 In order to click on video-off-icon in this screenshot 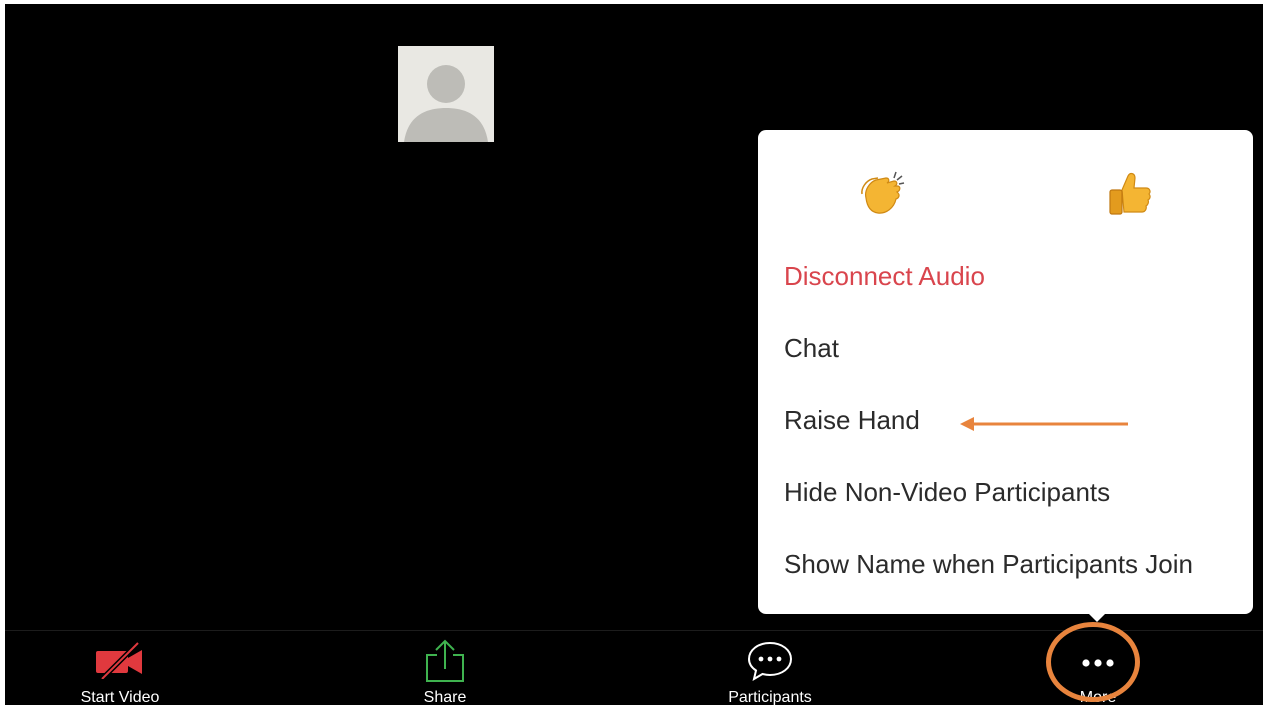, I will do `click(119, 660)`.